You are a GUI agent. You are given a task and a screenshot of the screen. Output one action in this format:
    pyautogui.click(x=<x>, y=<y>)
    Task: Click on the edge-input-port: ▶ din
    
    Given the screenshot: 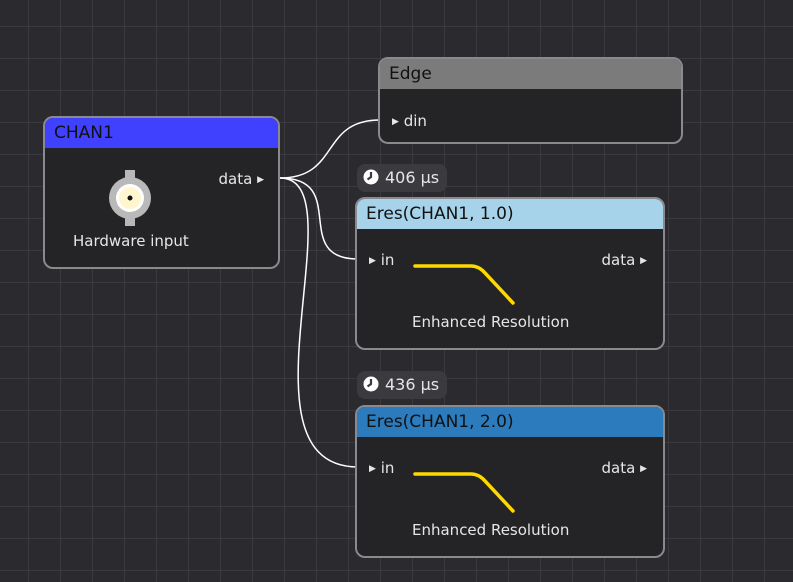 What is the action you would take?
    pyautogui.click(x=409, y=121)
    